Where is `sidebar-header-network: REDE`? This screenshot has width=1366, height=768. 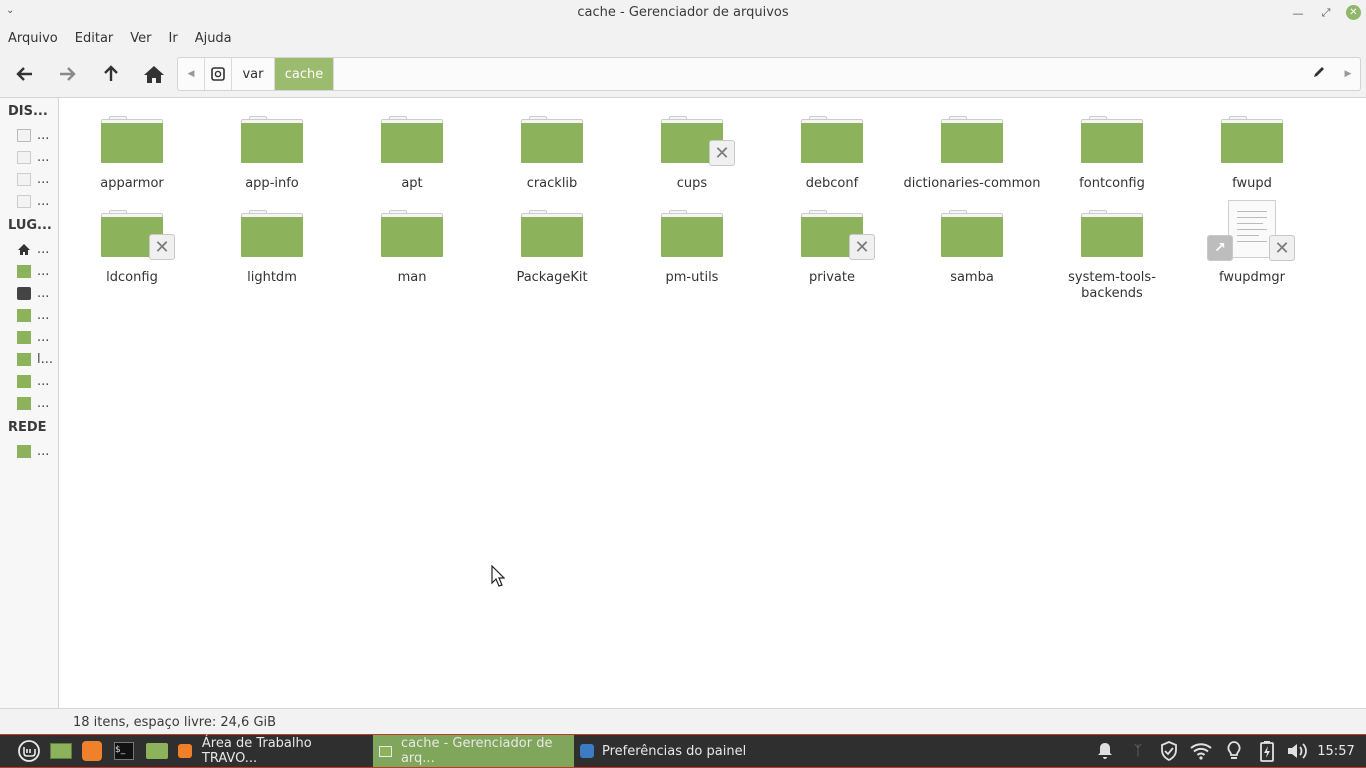 sidebar-header-network: REDE is located at coordinates (27, 427).